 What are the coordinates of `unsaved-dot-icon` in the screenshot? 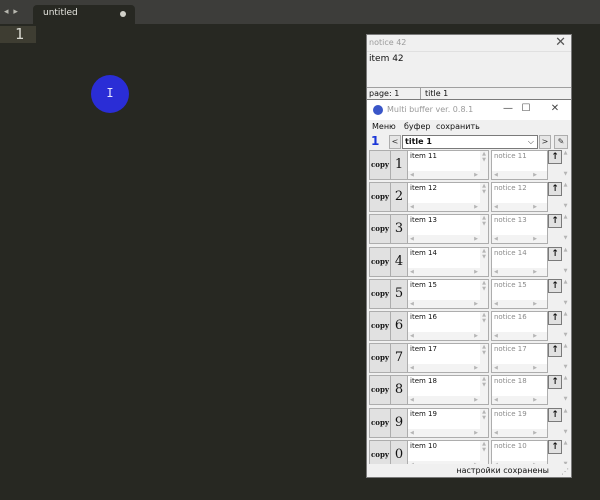 It's located at (123, 14).